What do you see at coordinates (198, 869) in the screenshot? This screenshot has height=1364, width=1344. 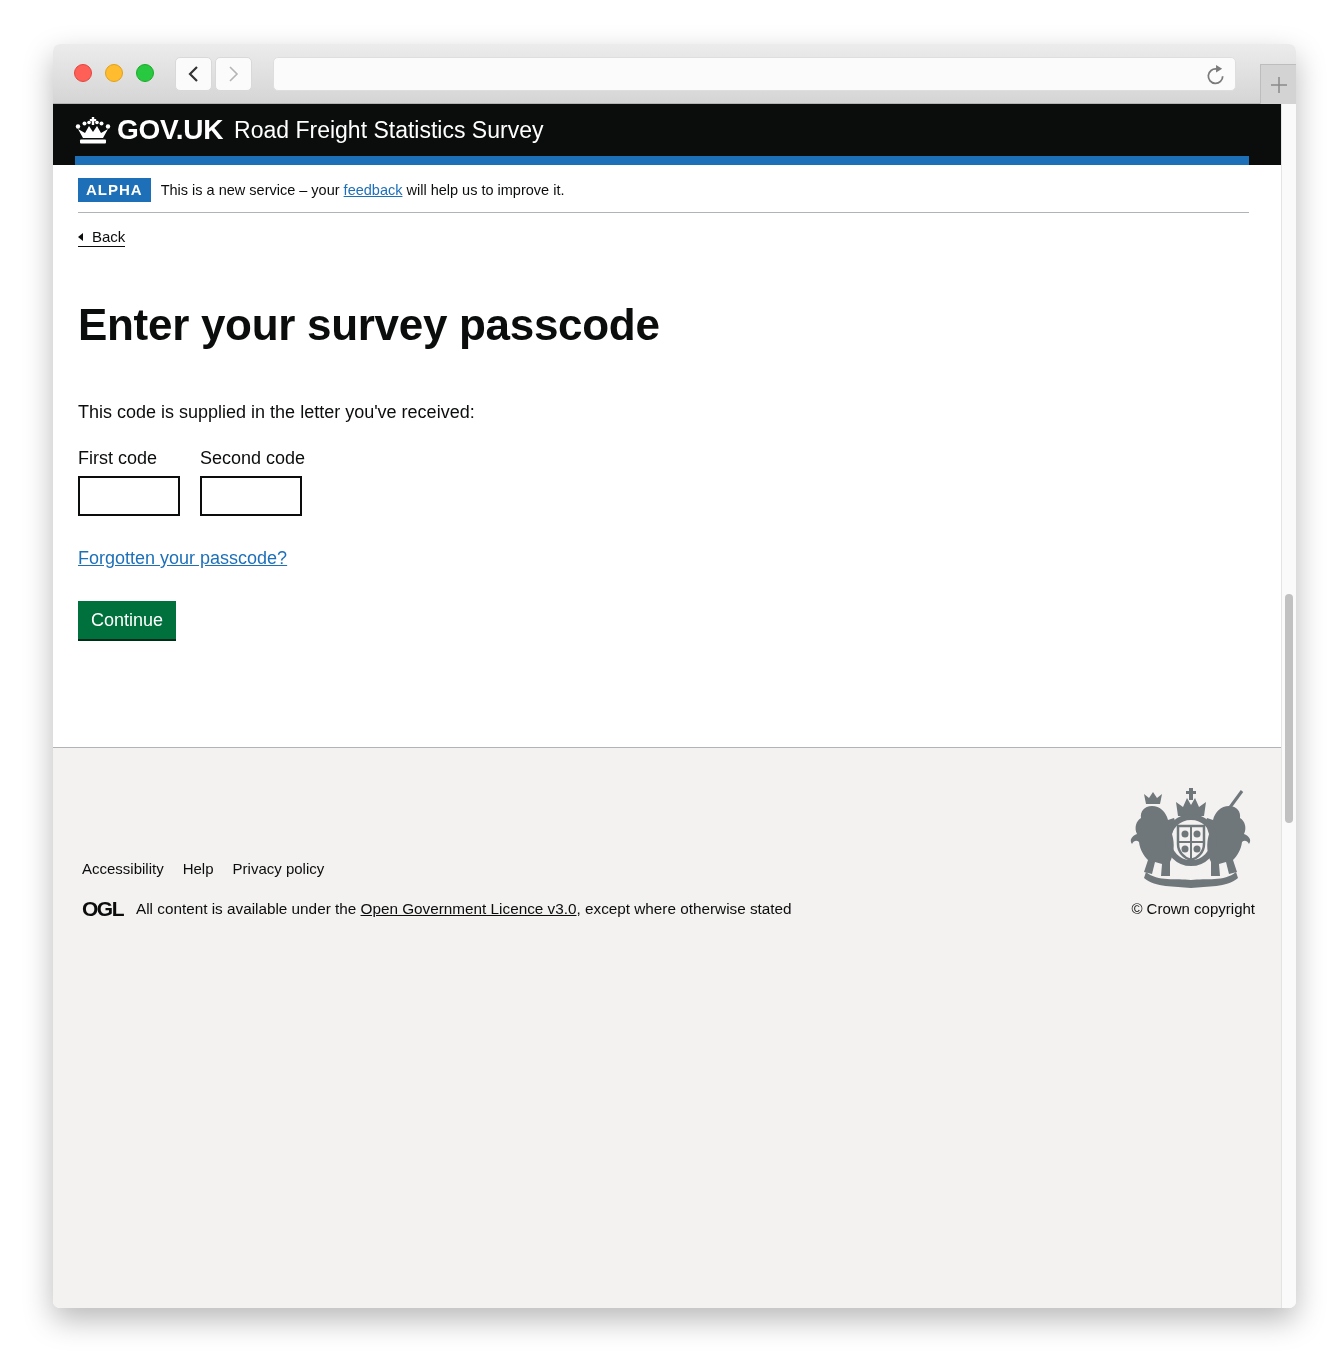 I see `footer-link: Help` at bounding box center [198, 869].